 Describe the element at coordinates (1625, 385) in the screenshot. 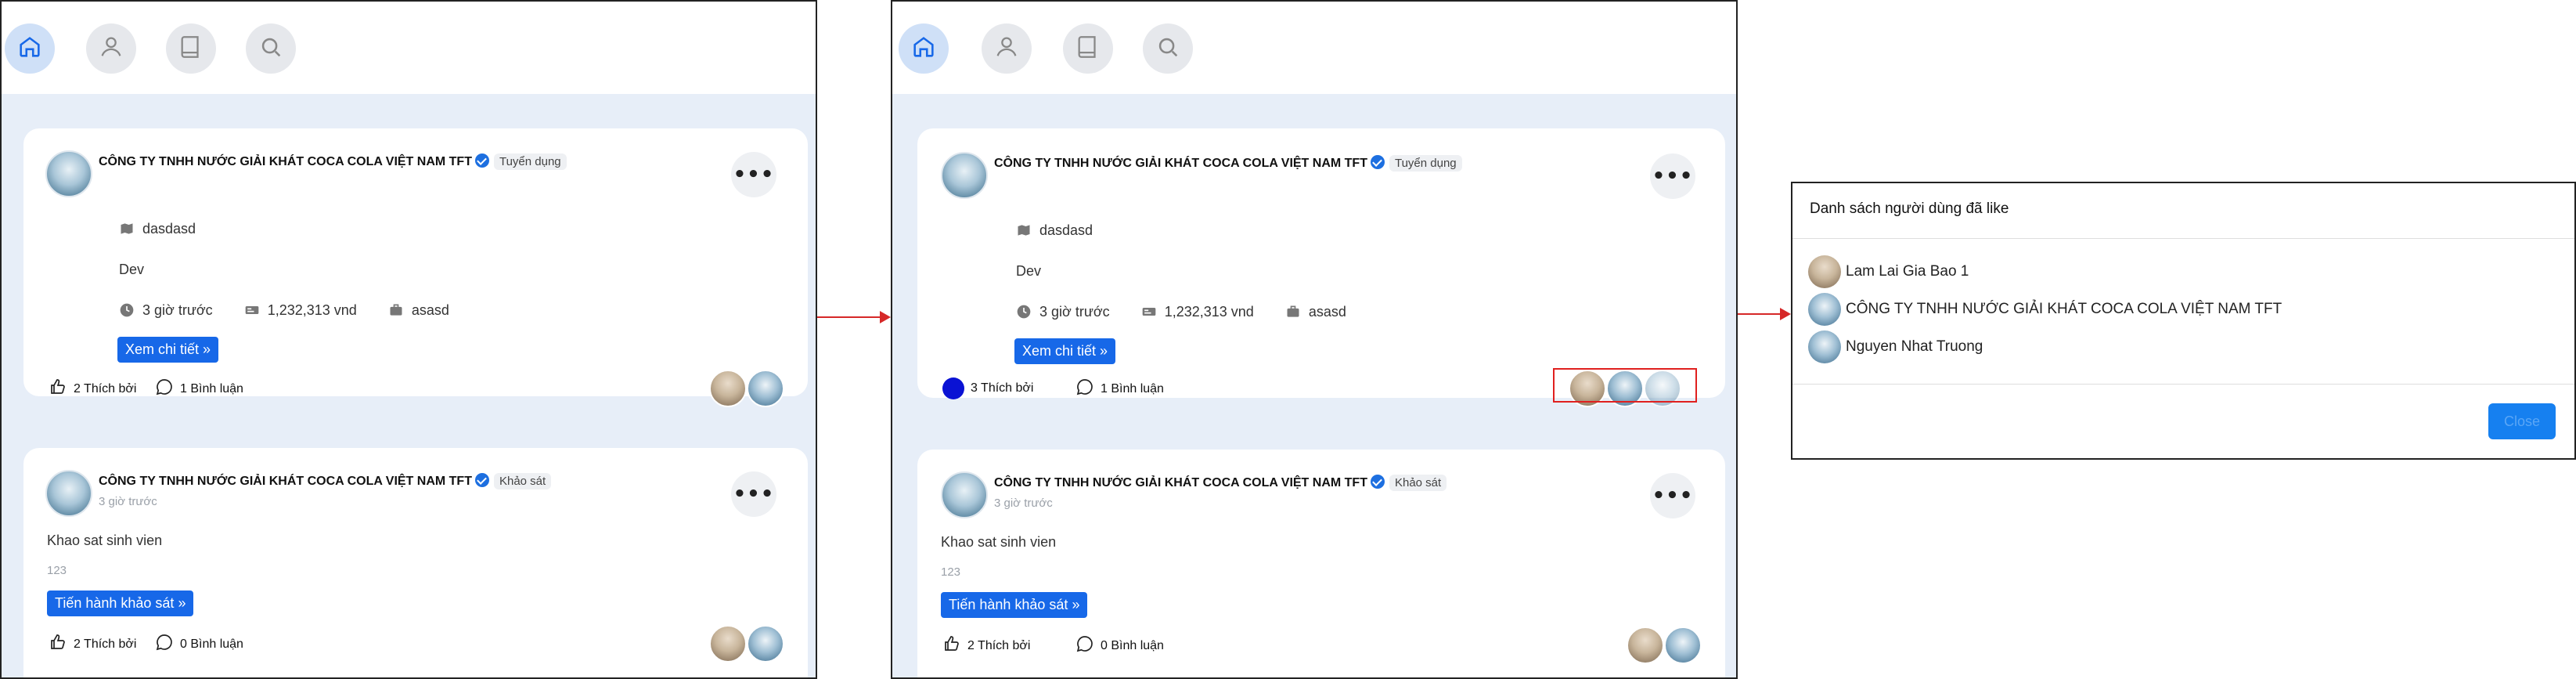

I see `liker-avatars-highlight` at that location.